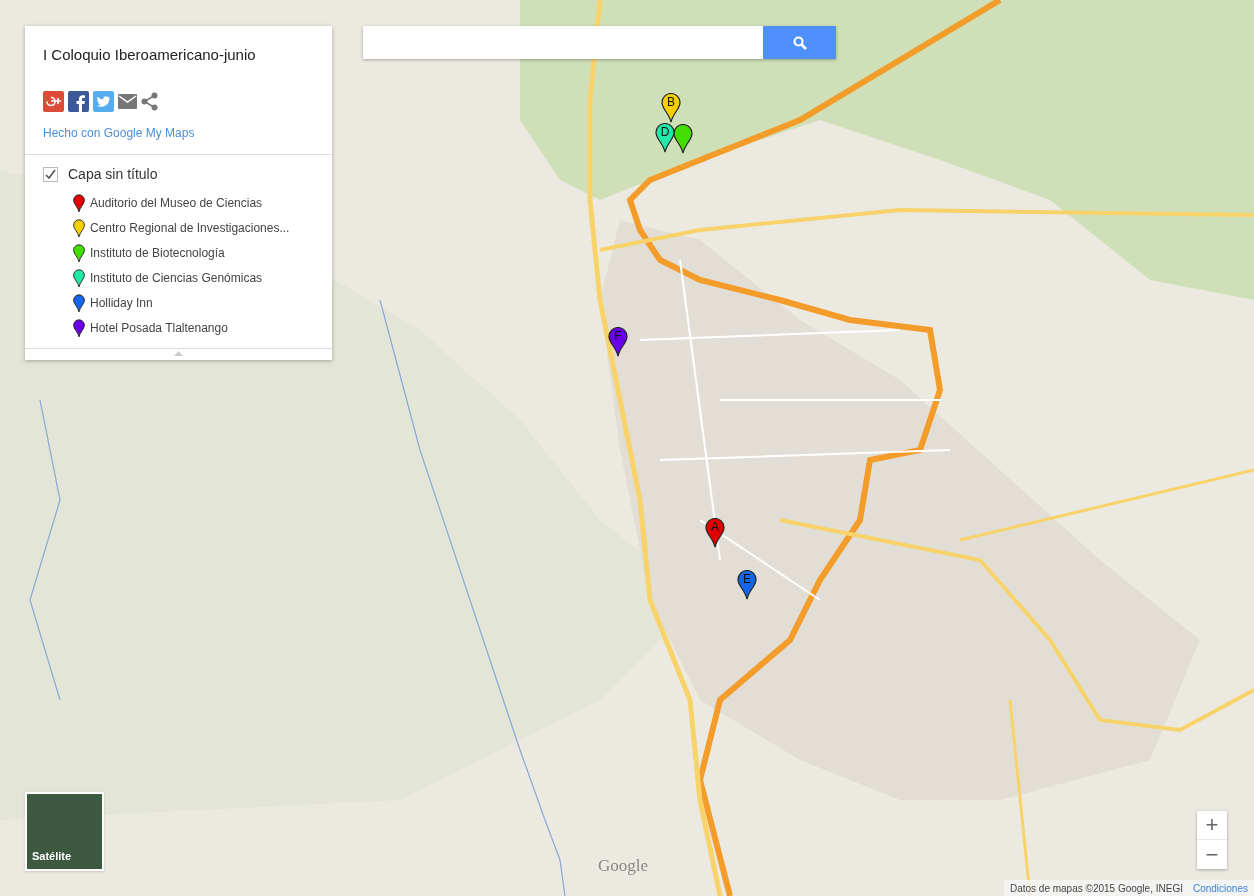  What do you see at coordinates (64, 831) in the screenshot?
I see `satellite-toggle: Satélite` at bounding box center [64, 831].